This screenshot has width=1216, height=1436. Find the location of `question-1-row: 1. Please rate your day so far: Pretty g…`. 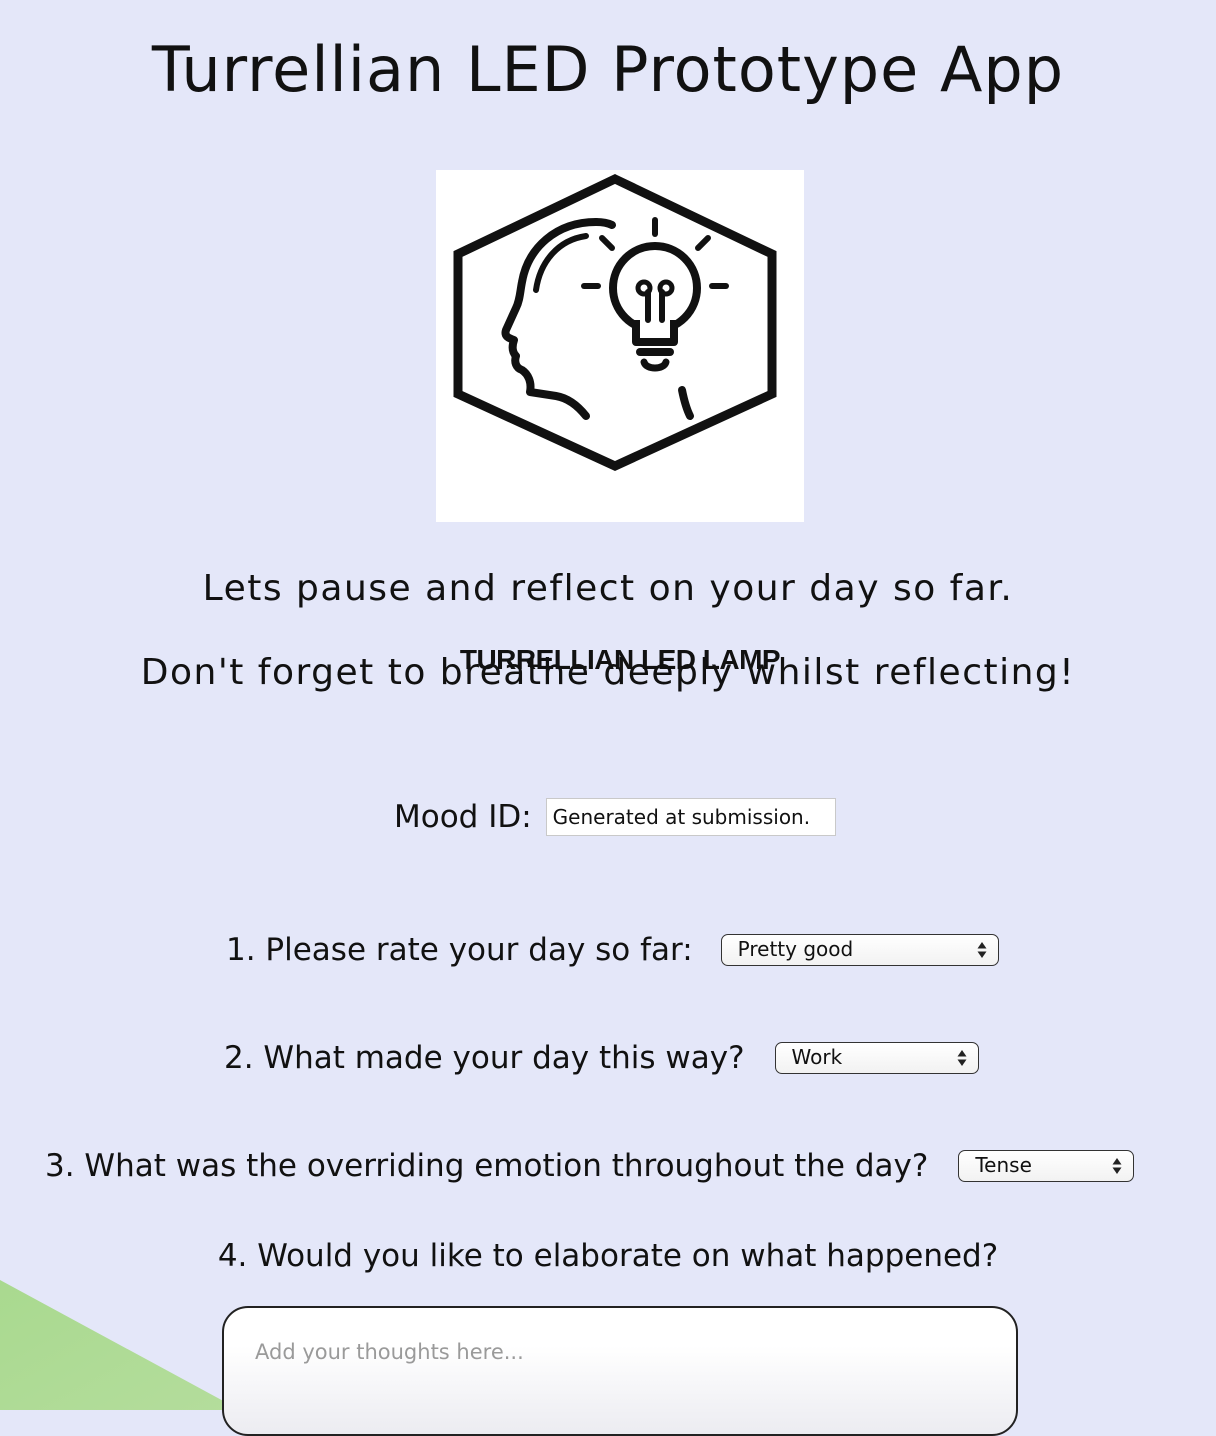

question-1-row: 1. Please rate your day so far: Pretty g… is located at coordinates (612, 950).